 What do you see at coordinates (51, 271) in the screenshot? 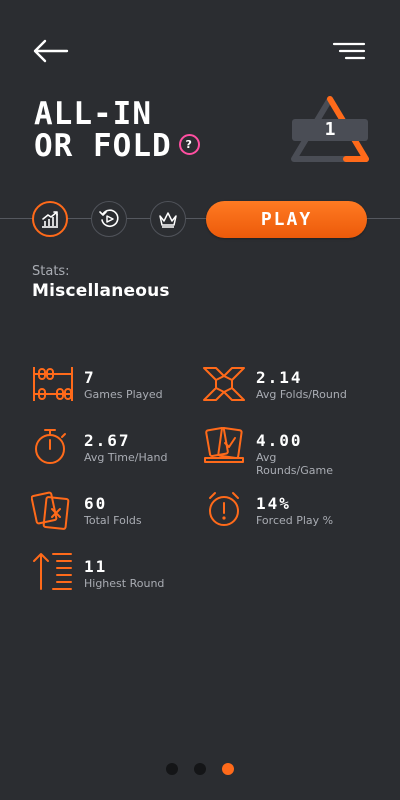
I see `stats-label: Stats:` at bounding box center [51, 271].